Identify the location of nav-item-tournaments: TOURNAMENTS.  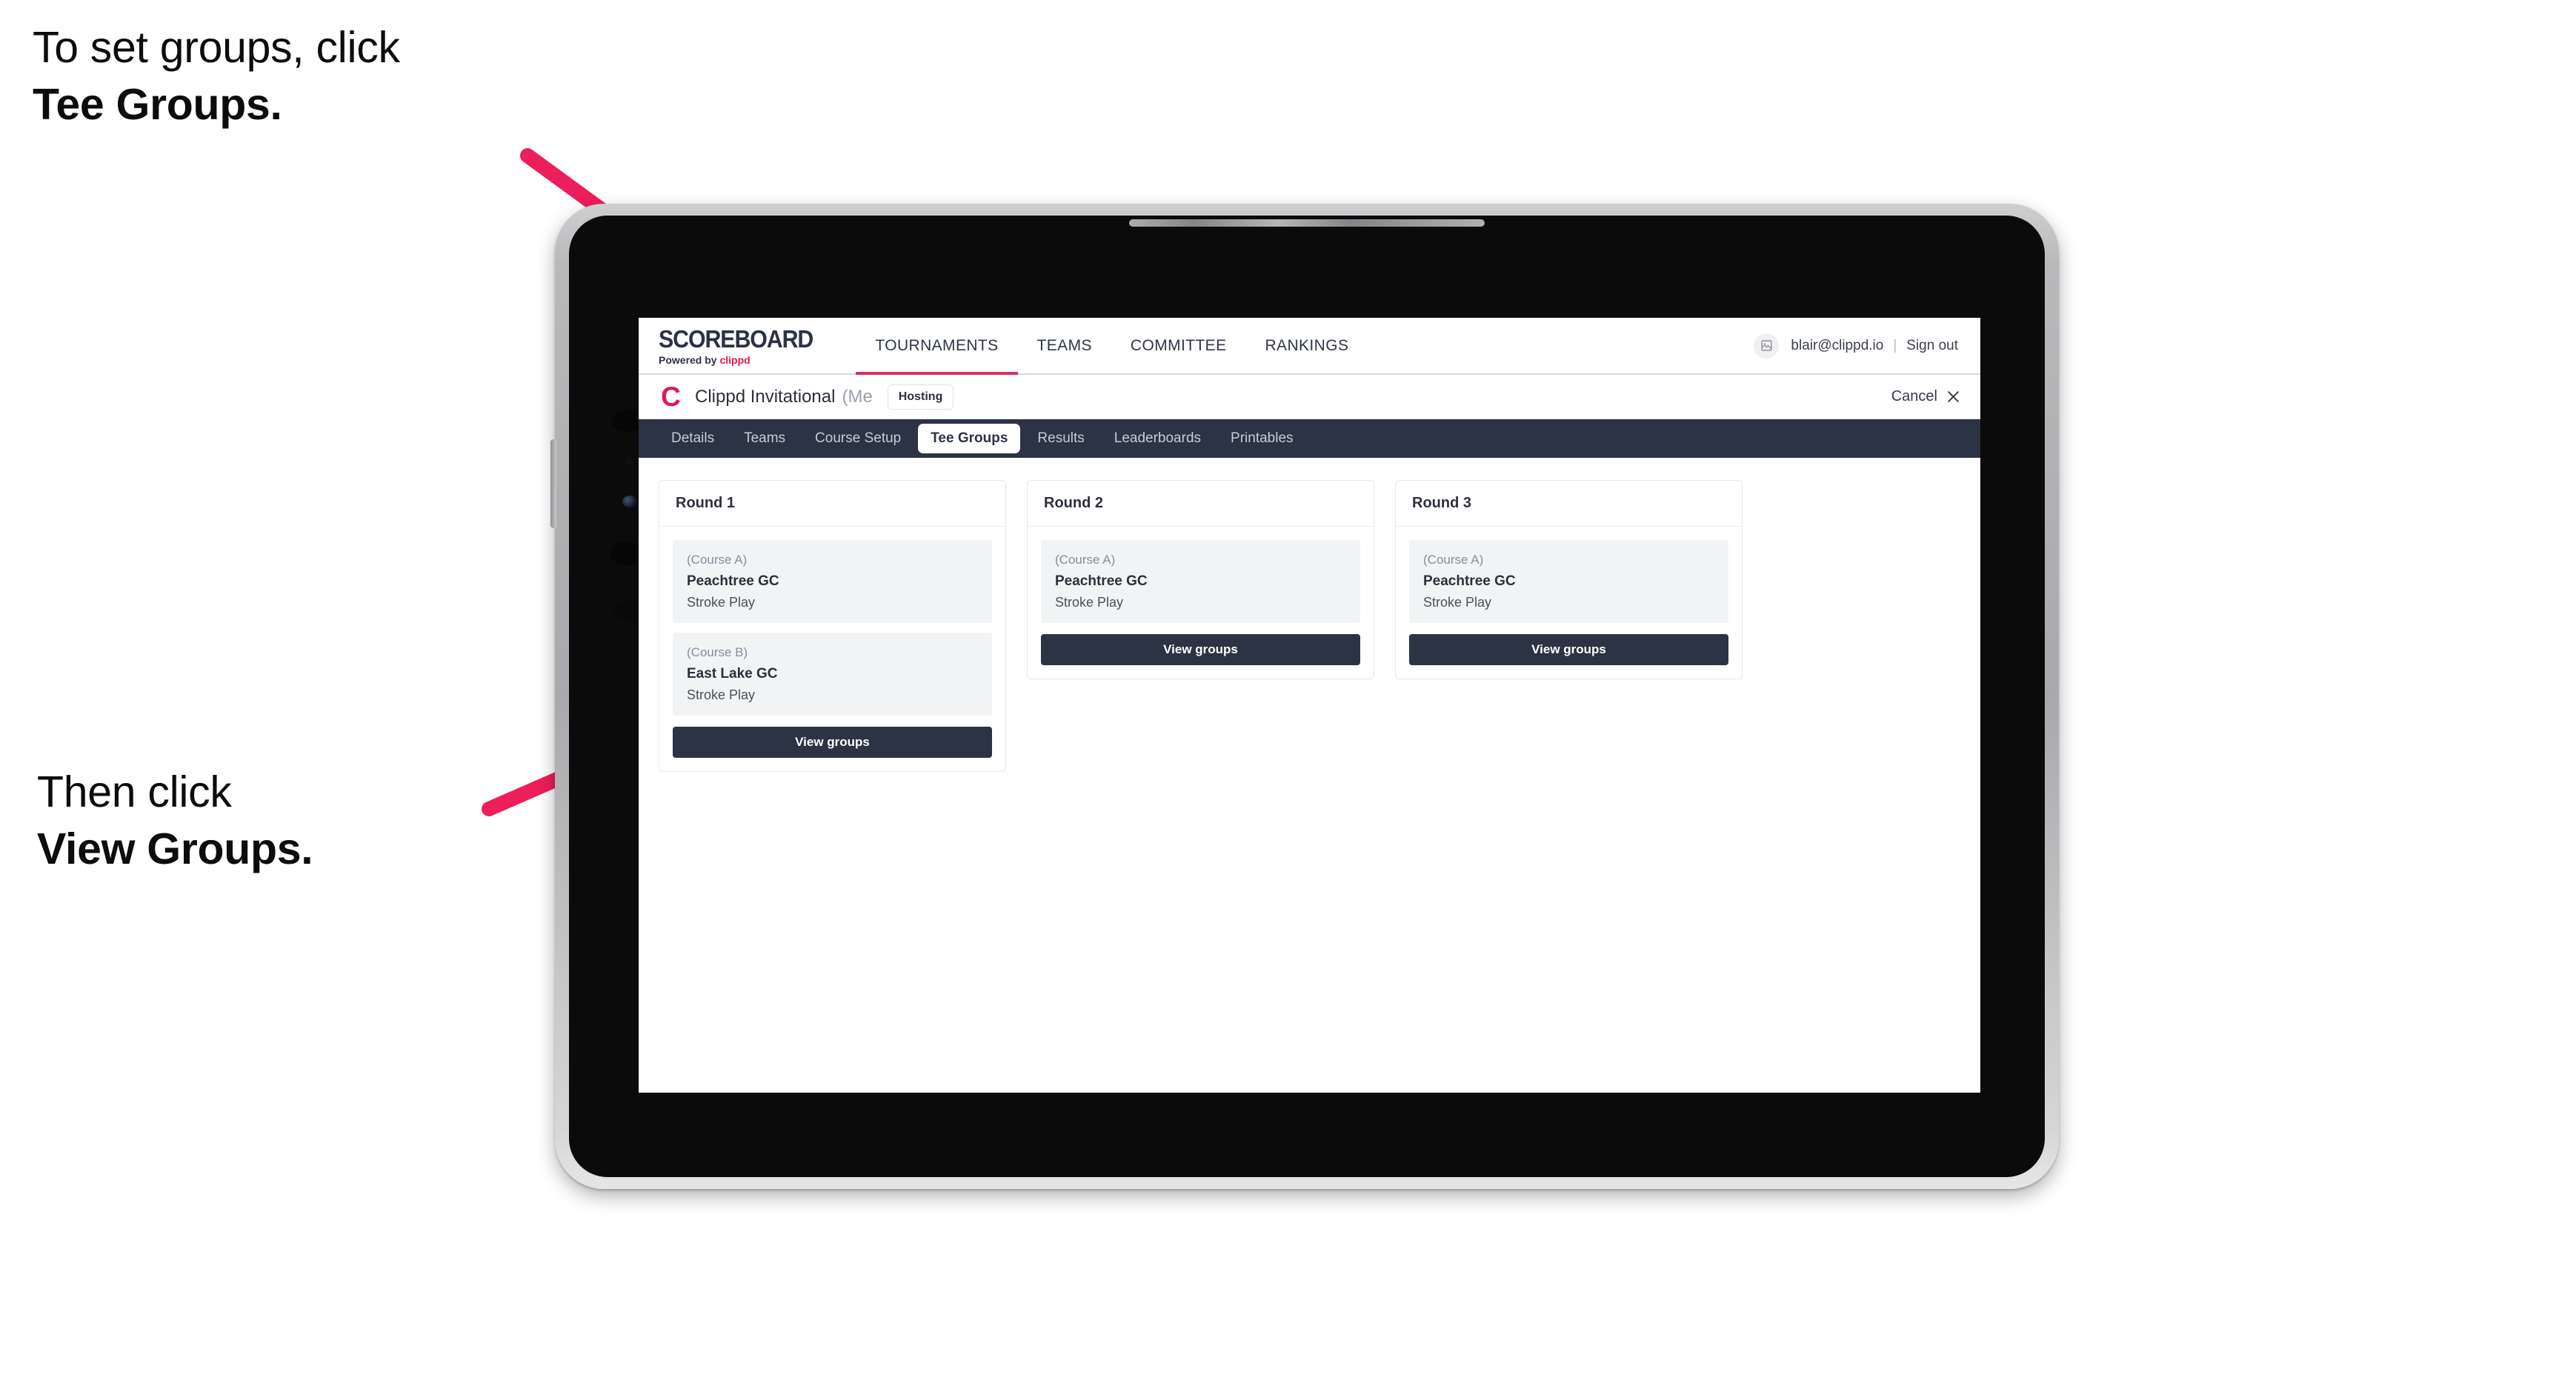
(937, 346).